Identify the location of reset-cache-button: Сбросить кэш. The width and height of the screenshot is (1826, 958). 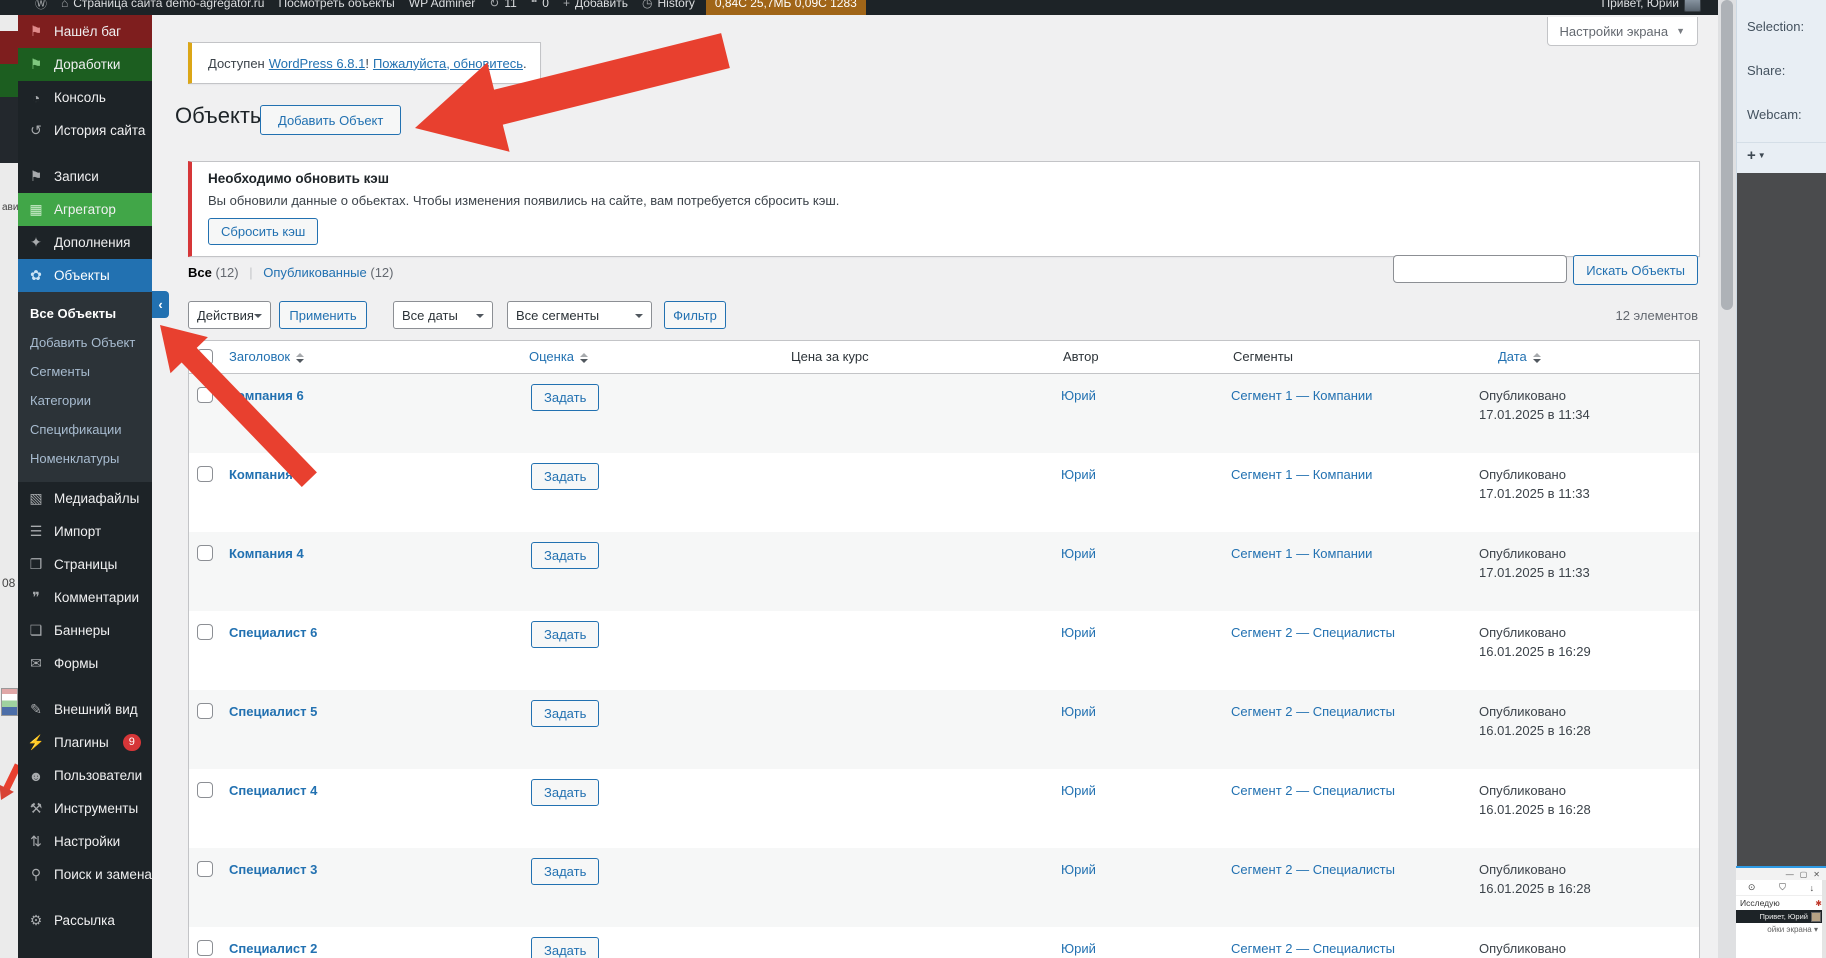
(263, 231).